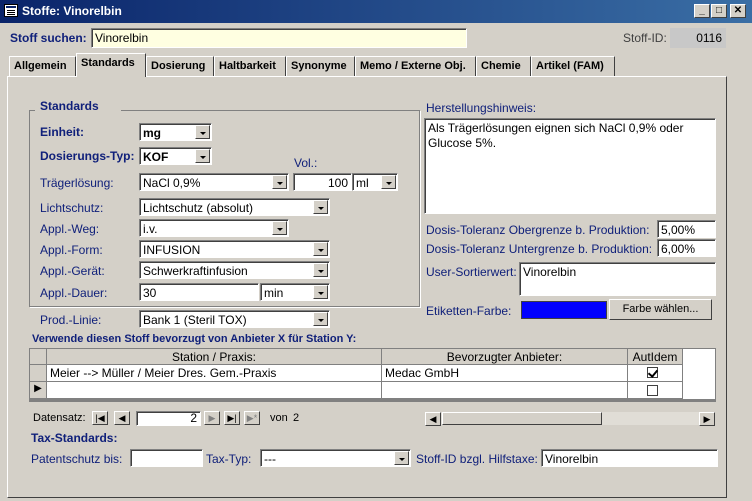 Image resolution: width=752 pixels, height=501 pixels. Describe the element at coordinates (686, 229) in the screenshot. I see `toleranz-ober-input: 5,00%` at that location.